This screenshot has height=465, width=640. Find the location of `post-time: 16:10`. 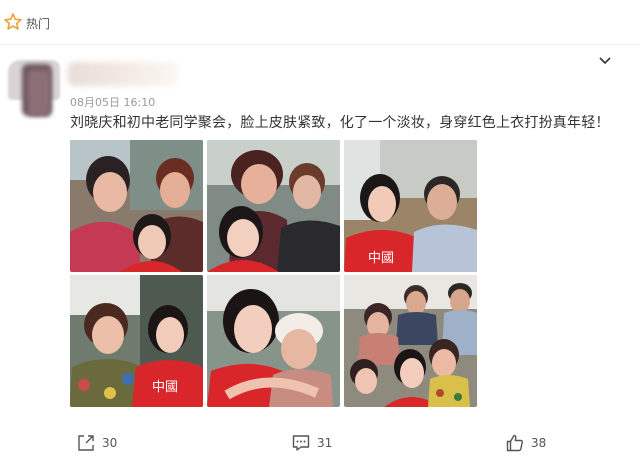

post-time: 16:10 is located at coordinates (139, 102).